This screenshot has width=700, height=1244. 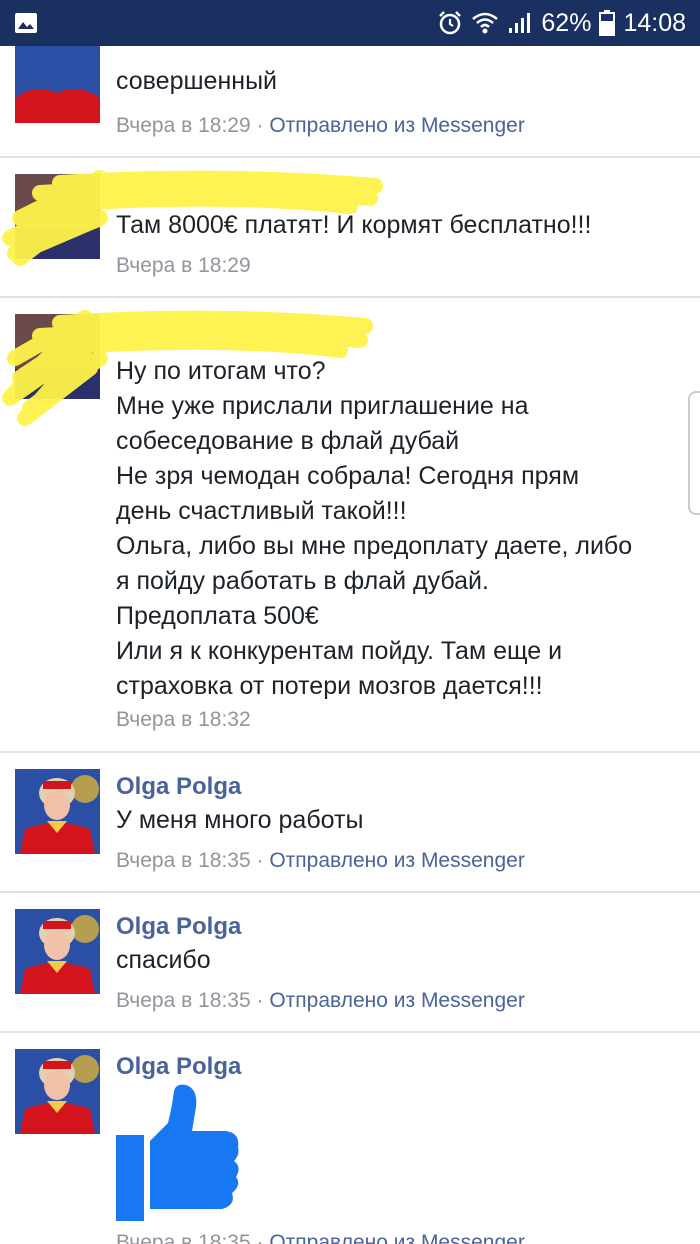 I want to click on message-meta: Вчера в 18:29 · Отправлено из Messenger, so click(x=320, y=126).